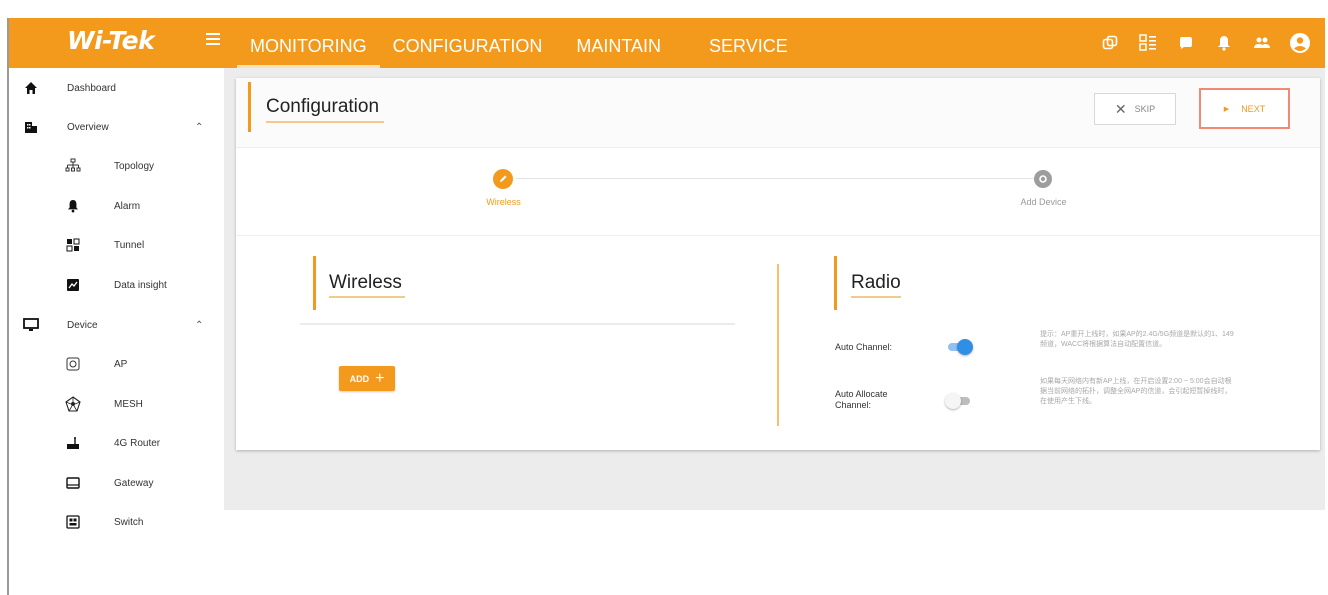 The image size is (1328, 595). I want to click on sidebar-item-label: Tunnel, so click(129, 245).